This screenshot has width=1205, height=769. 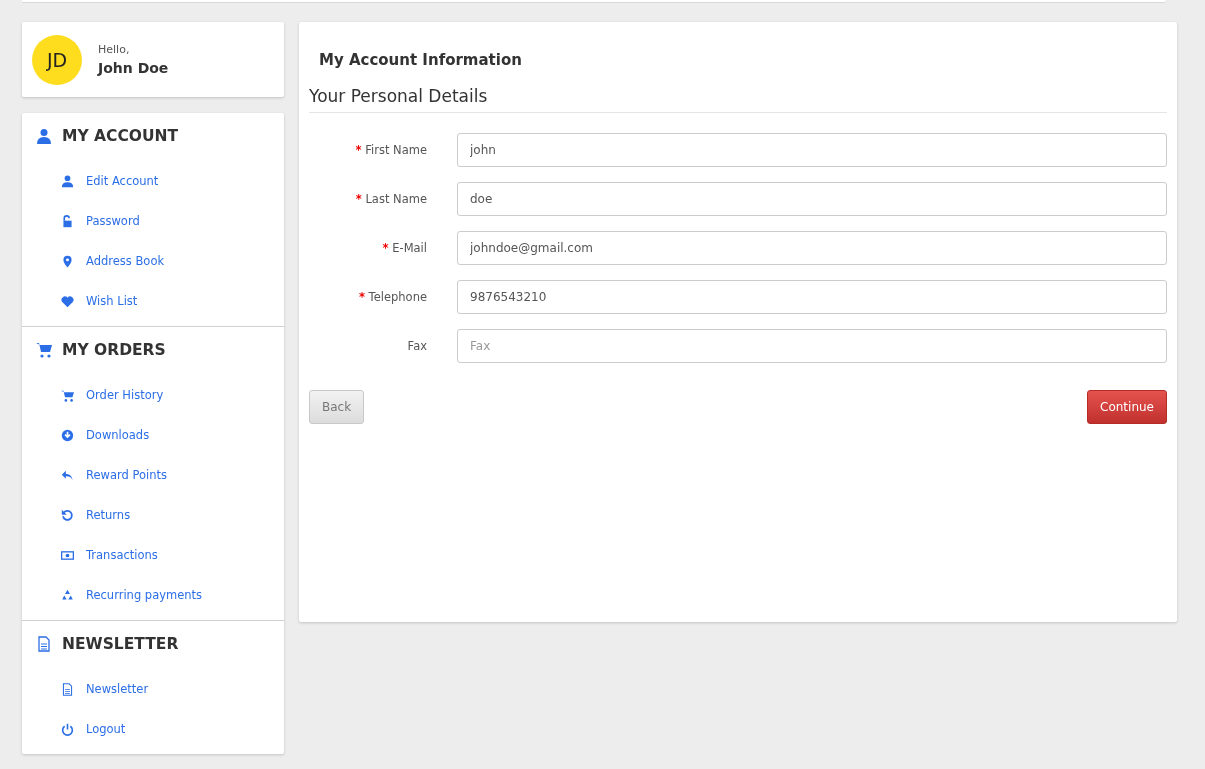 I want to click on text-field: johndoe@gmail.com, so click(x=812, y=248).